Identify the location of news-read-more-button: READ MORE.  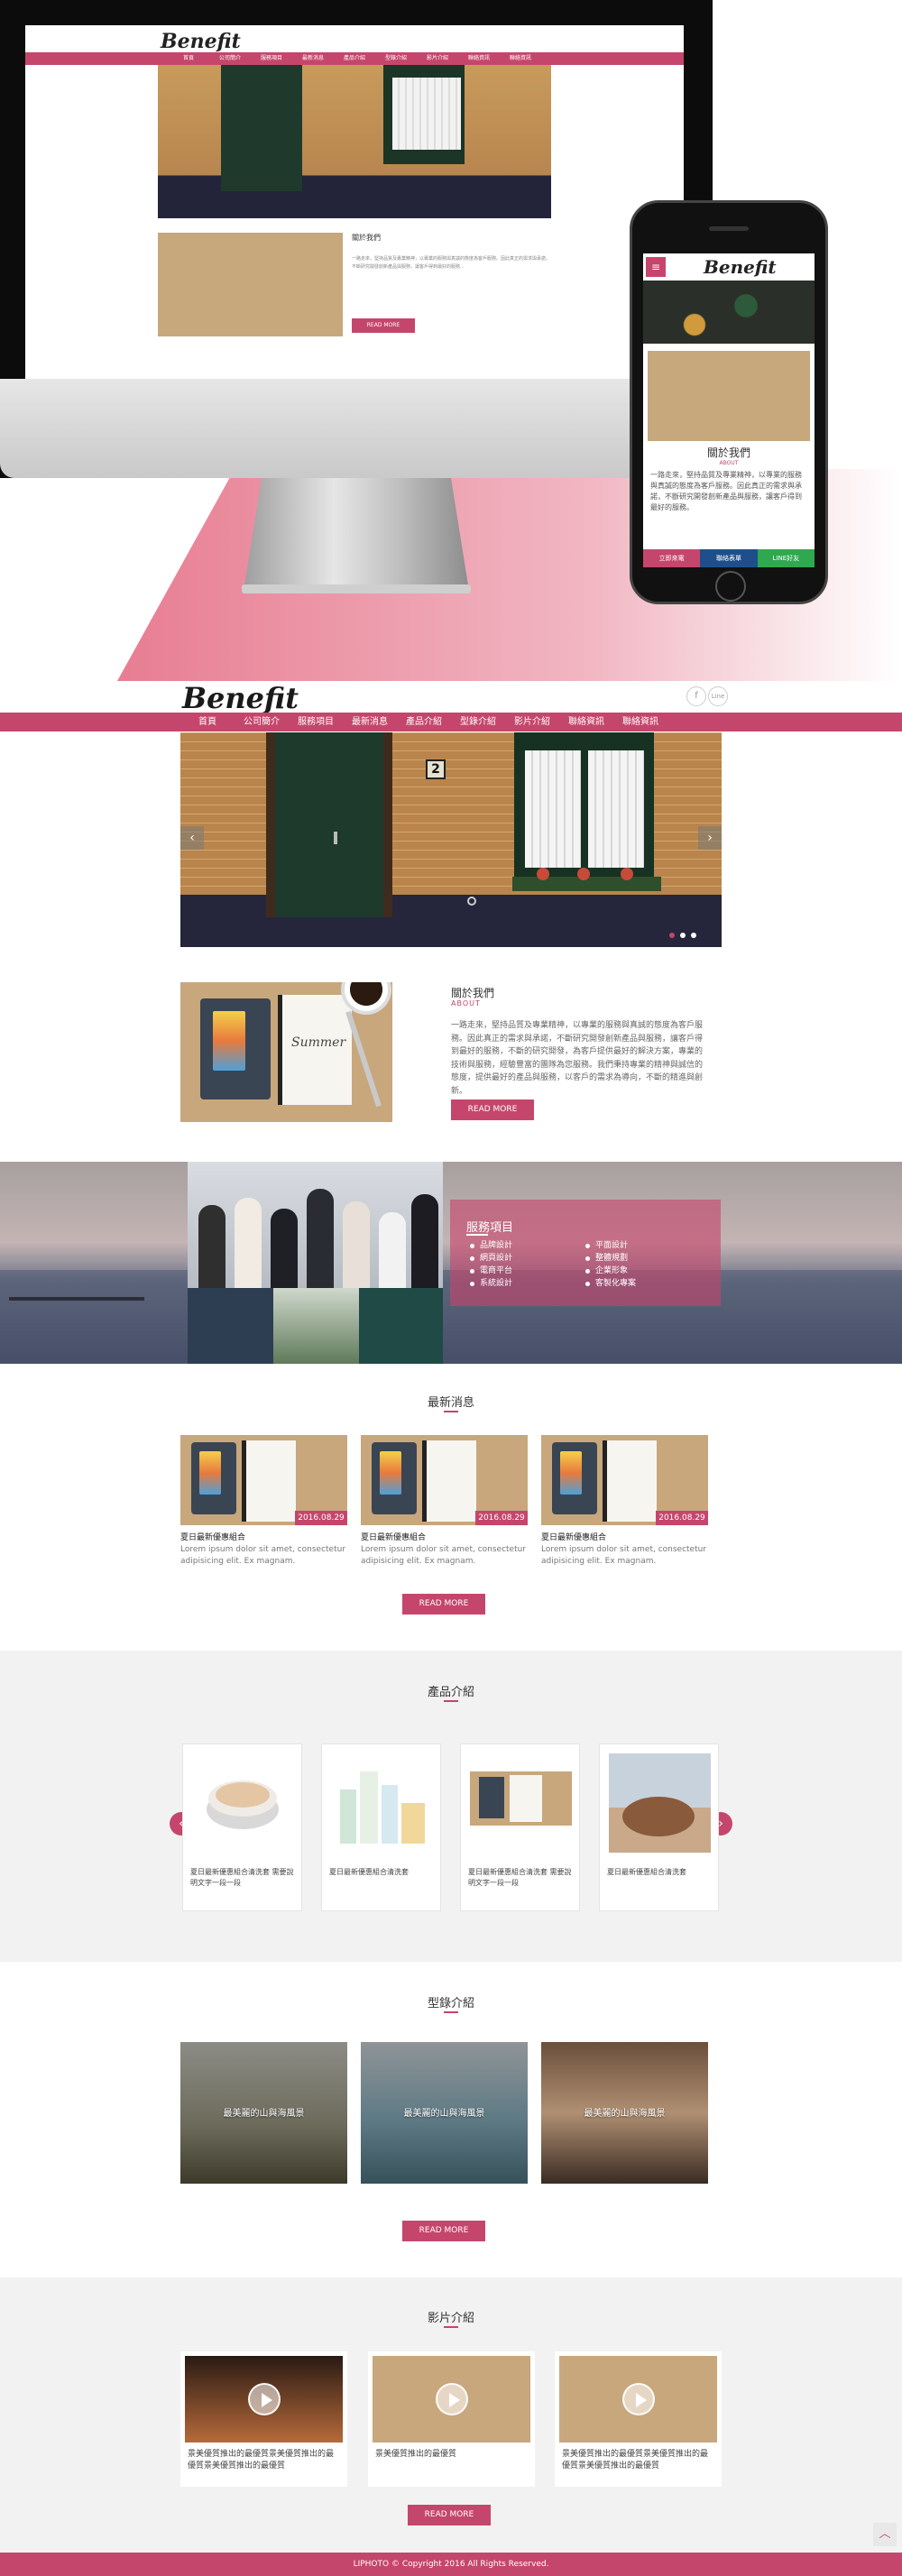
(443, 1604).